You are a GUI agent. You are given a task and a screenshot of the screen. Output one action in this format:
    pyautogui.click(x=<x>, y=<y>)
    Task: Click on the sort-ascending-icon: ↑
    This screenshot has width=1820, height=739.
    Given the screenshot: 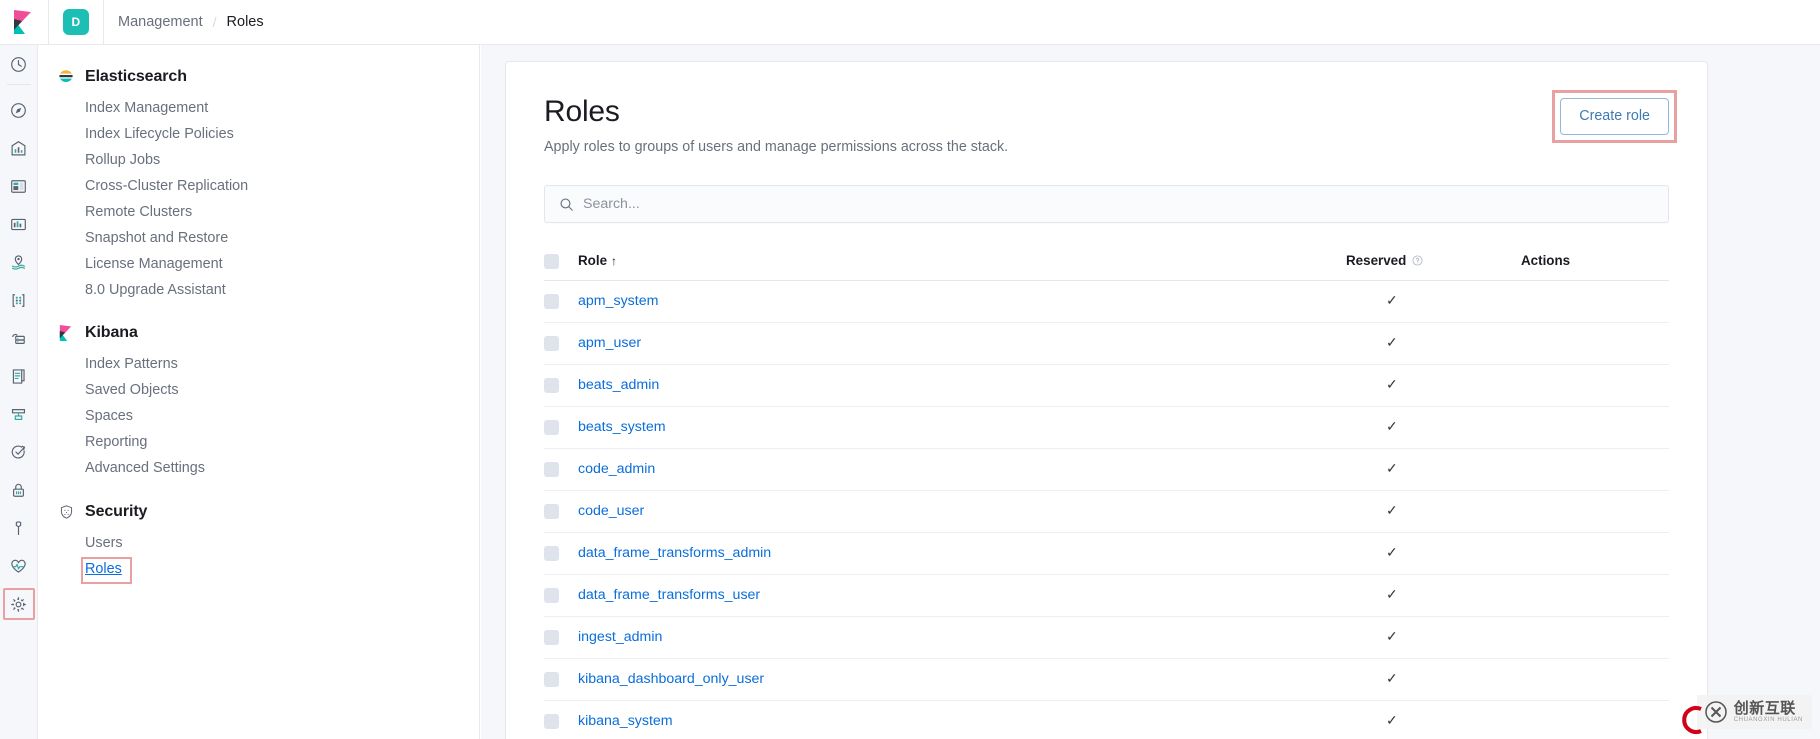 What is the action you would take?
    pyautogui.click(x=614, y=261)
    